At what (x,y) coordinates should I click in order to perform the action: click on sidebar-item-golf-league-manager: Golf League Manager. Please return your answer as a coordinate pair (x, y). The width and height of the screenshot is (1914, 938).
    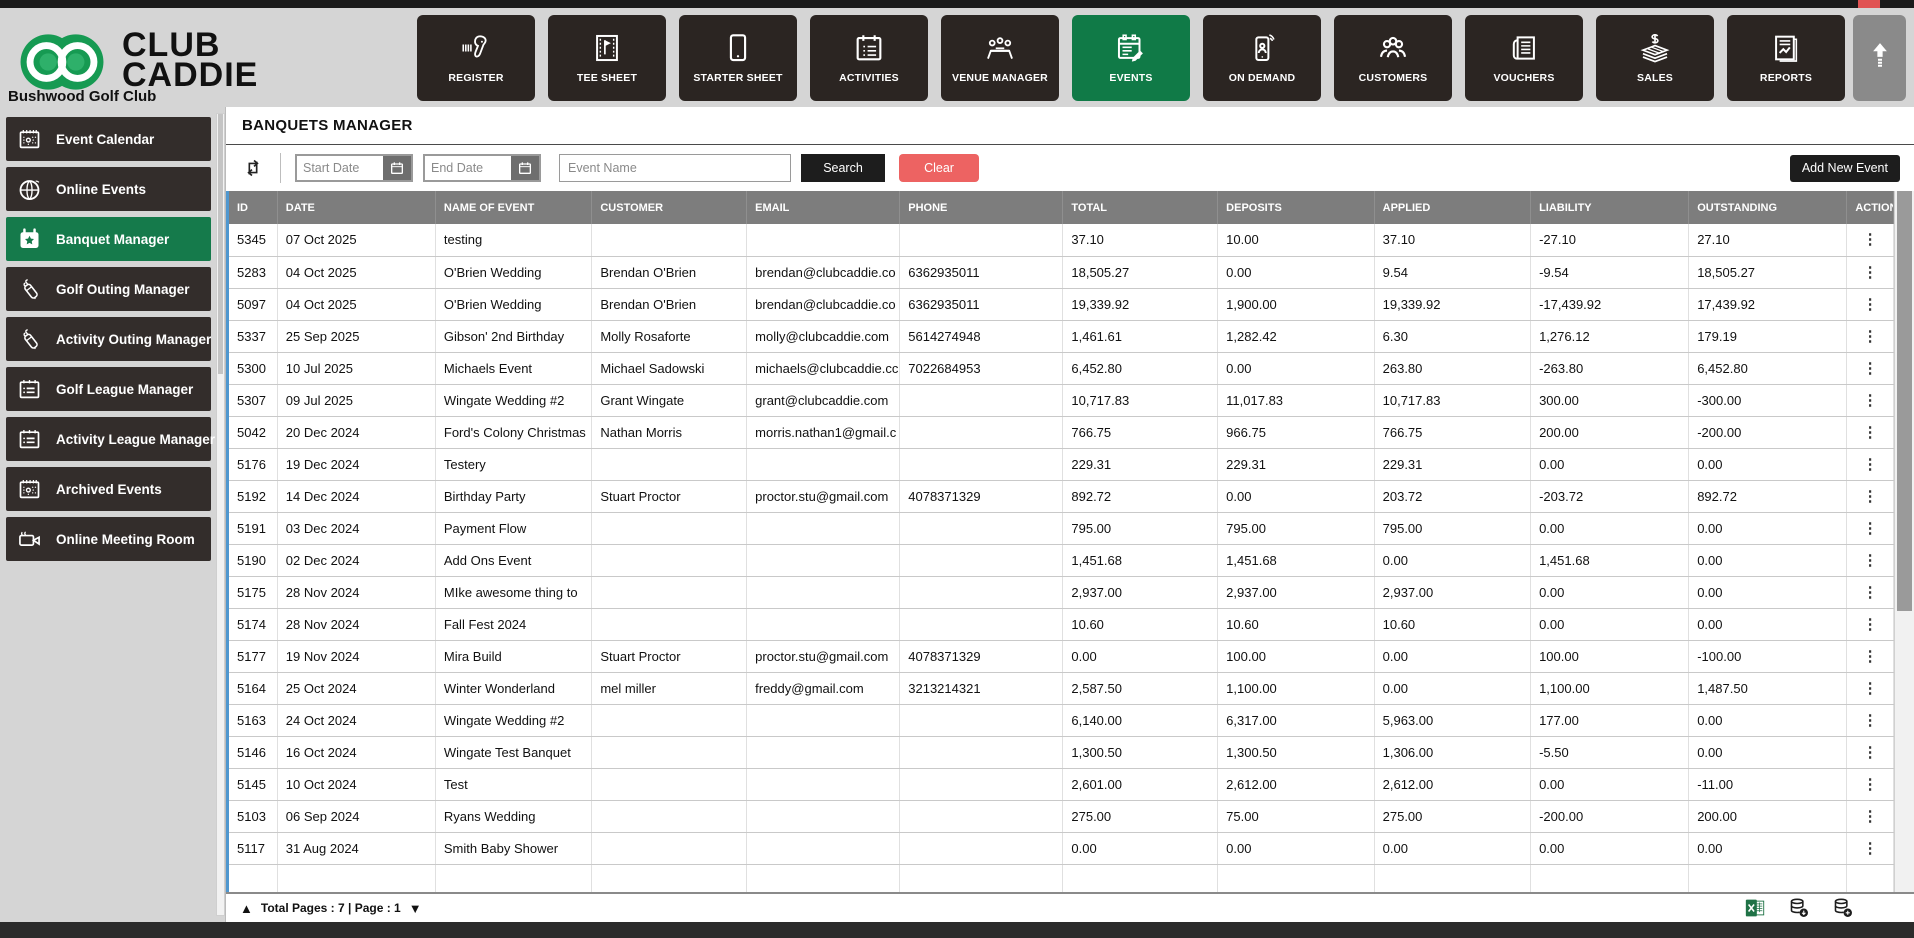
    Looking at the image, I should click on (108, 389).